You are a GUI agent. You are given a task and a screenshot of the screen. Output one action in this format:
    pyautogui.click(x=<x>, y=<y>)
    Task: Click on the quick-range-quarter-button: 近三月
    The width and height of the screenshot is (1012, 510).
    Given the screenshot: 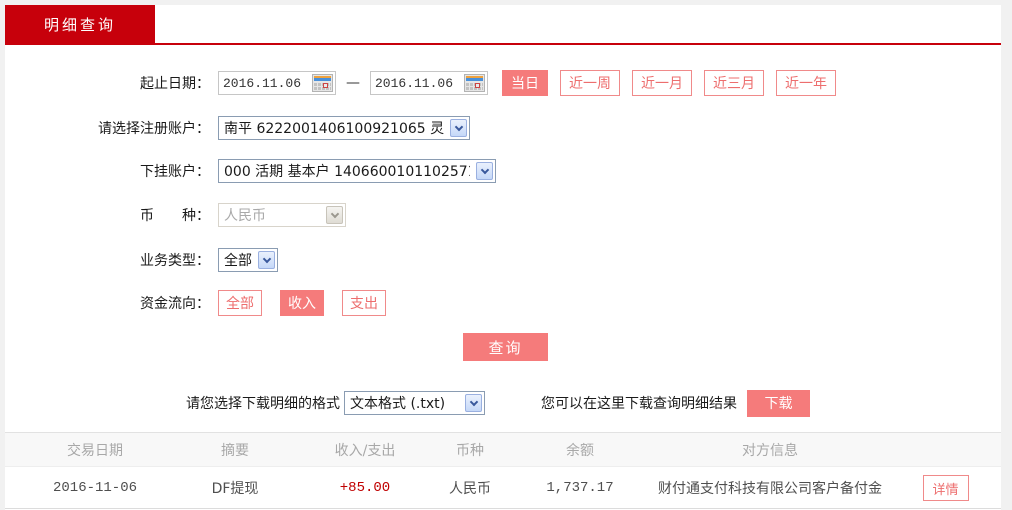 What is the action you would take?
    pyautogui.click(x=734, y=83)
    